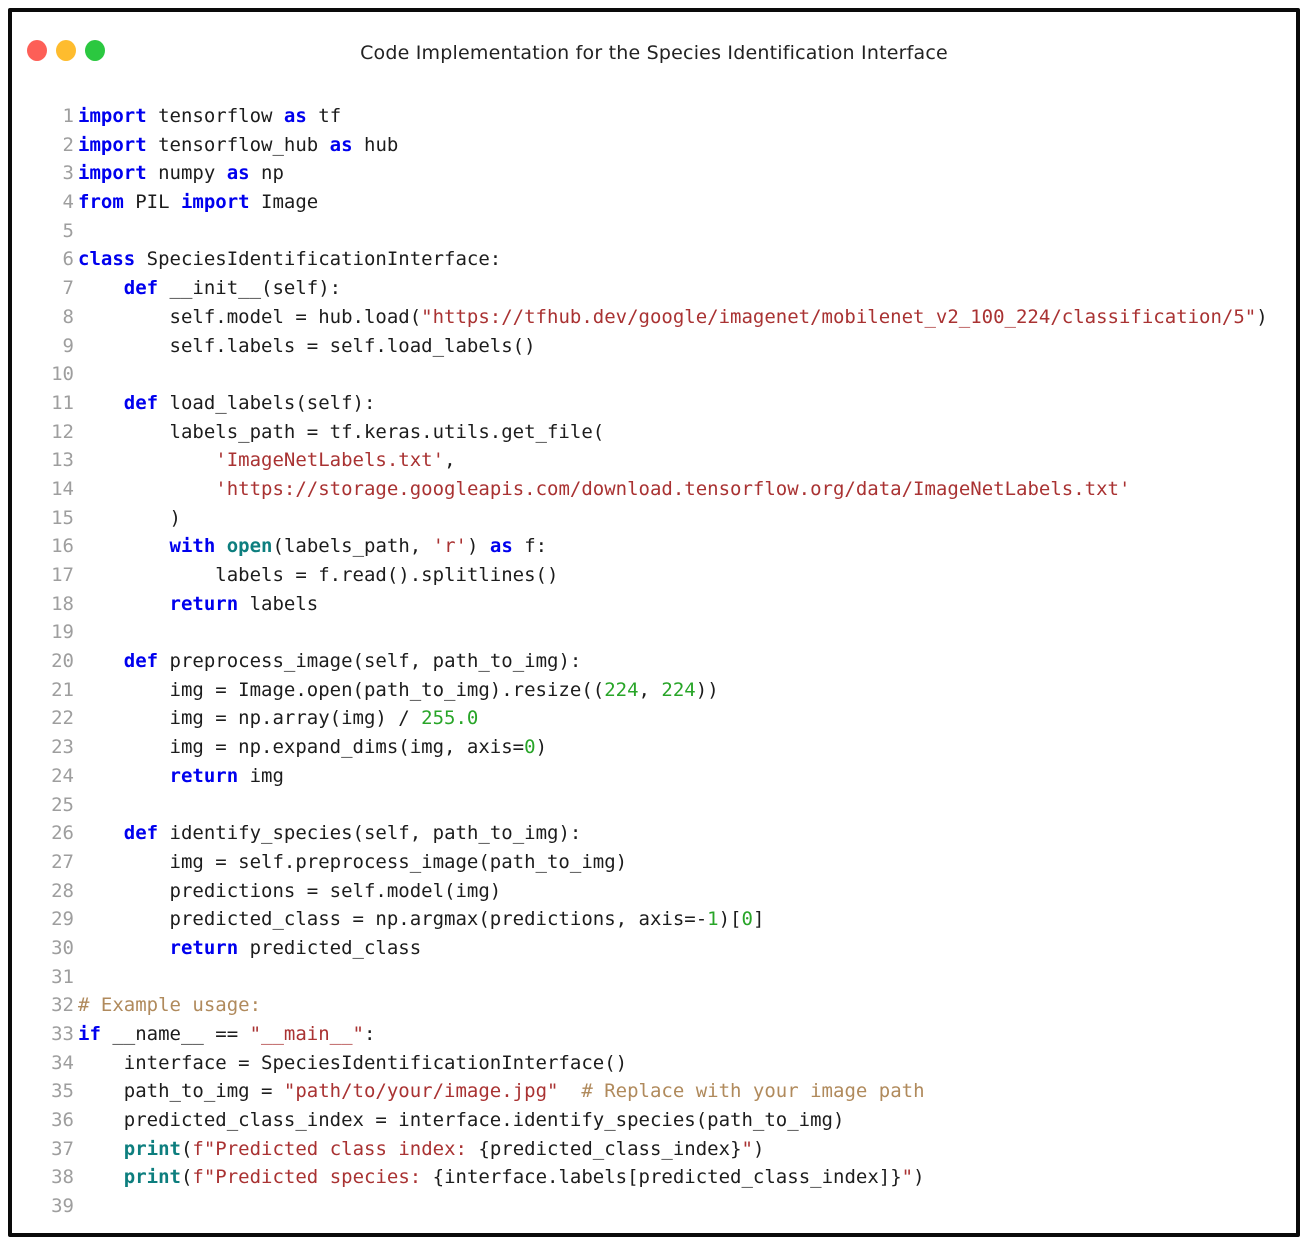  Describe the element at coordinates (181, 173) in the screenshot. I see `code-text: import numpy as np` at that location.